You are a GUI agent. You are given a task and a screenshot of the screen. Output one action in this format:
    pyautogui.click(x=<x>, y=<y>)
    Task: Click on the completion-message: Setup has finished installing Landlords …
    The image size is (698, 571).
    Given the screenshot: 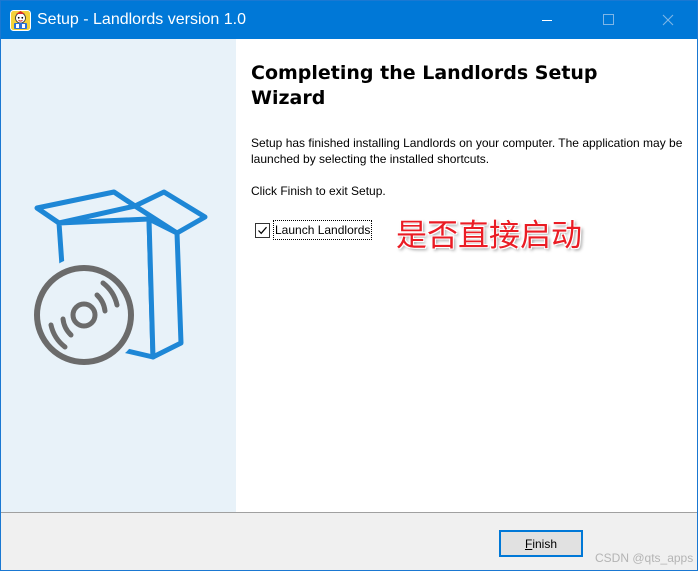 What is the action you would take?
    pyautogui.click(x=467, y=151)
    